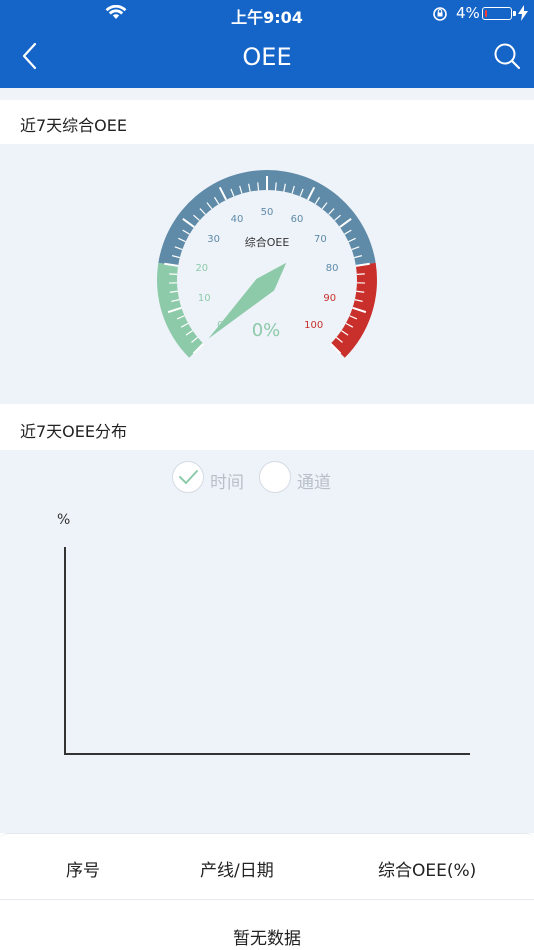 The image size is (534, 950). I want to click on table-header: 序号 产线/日期 综合OEE(%), so click(267, 867).